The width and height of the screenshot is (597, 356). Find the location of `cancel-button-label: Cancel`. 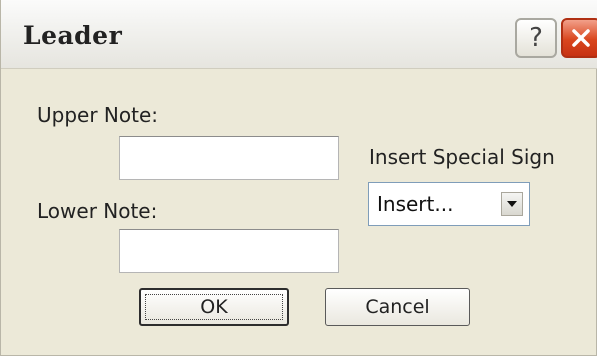

cancel-button-label: Cancel is located at coordinates (397, 307).